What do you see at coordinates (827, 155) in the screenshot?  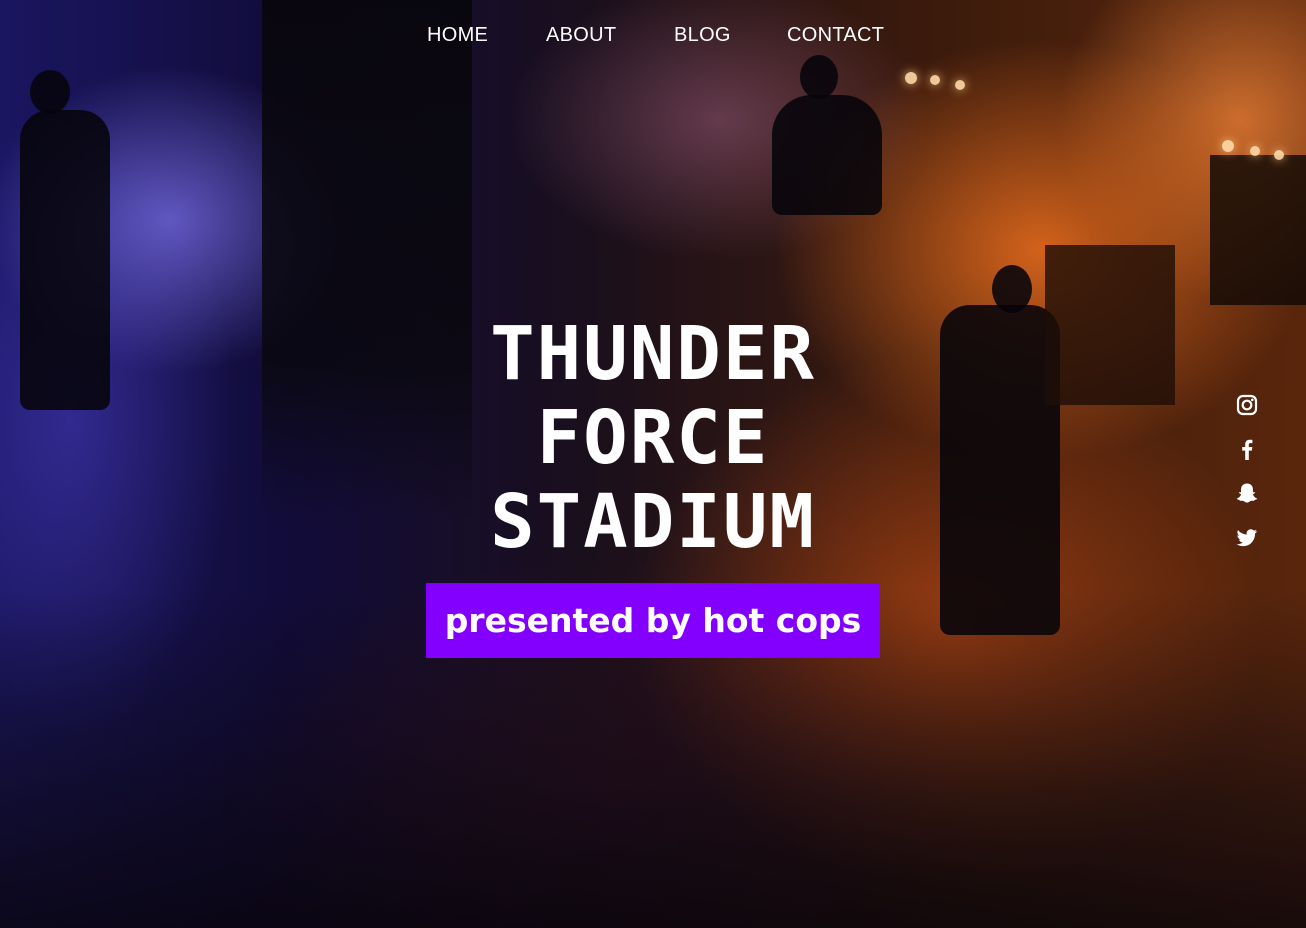 I see `drummer-body` at bounding box center [827, 155].